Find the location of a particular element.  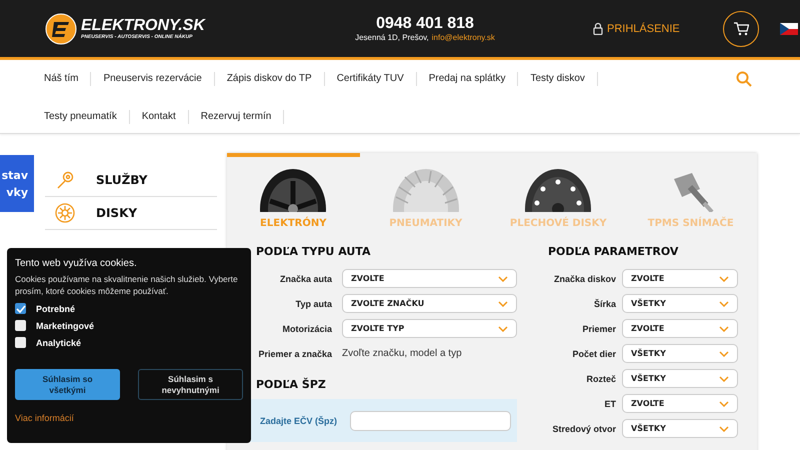

email-link: info@elektrony.sk is located at coordinates (463, 37).